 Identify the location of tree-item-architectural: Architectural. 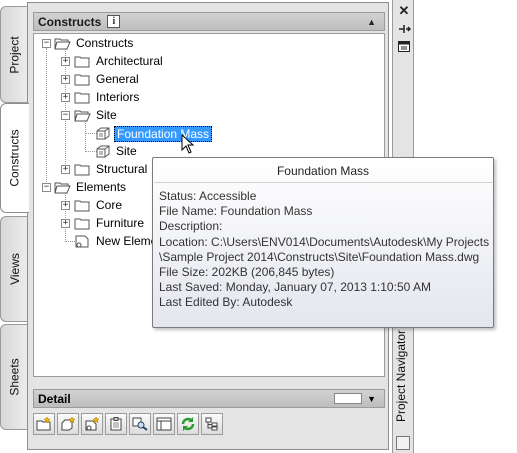
(129, 61).